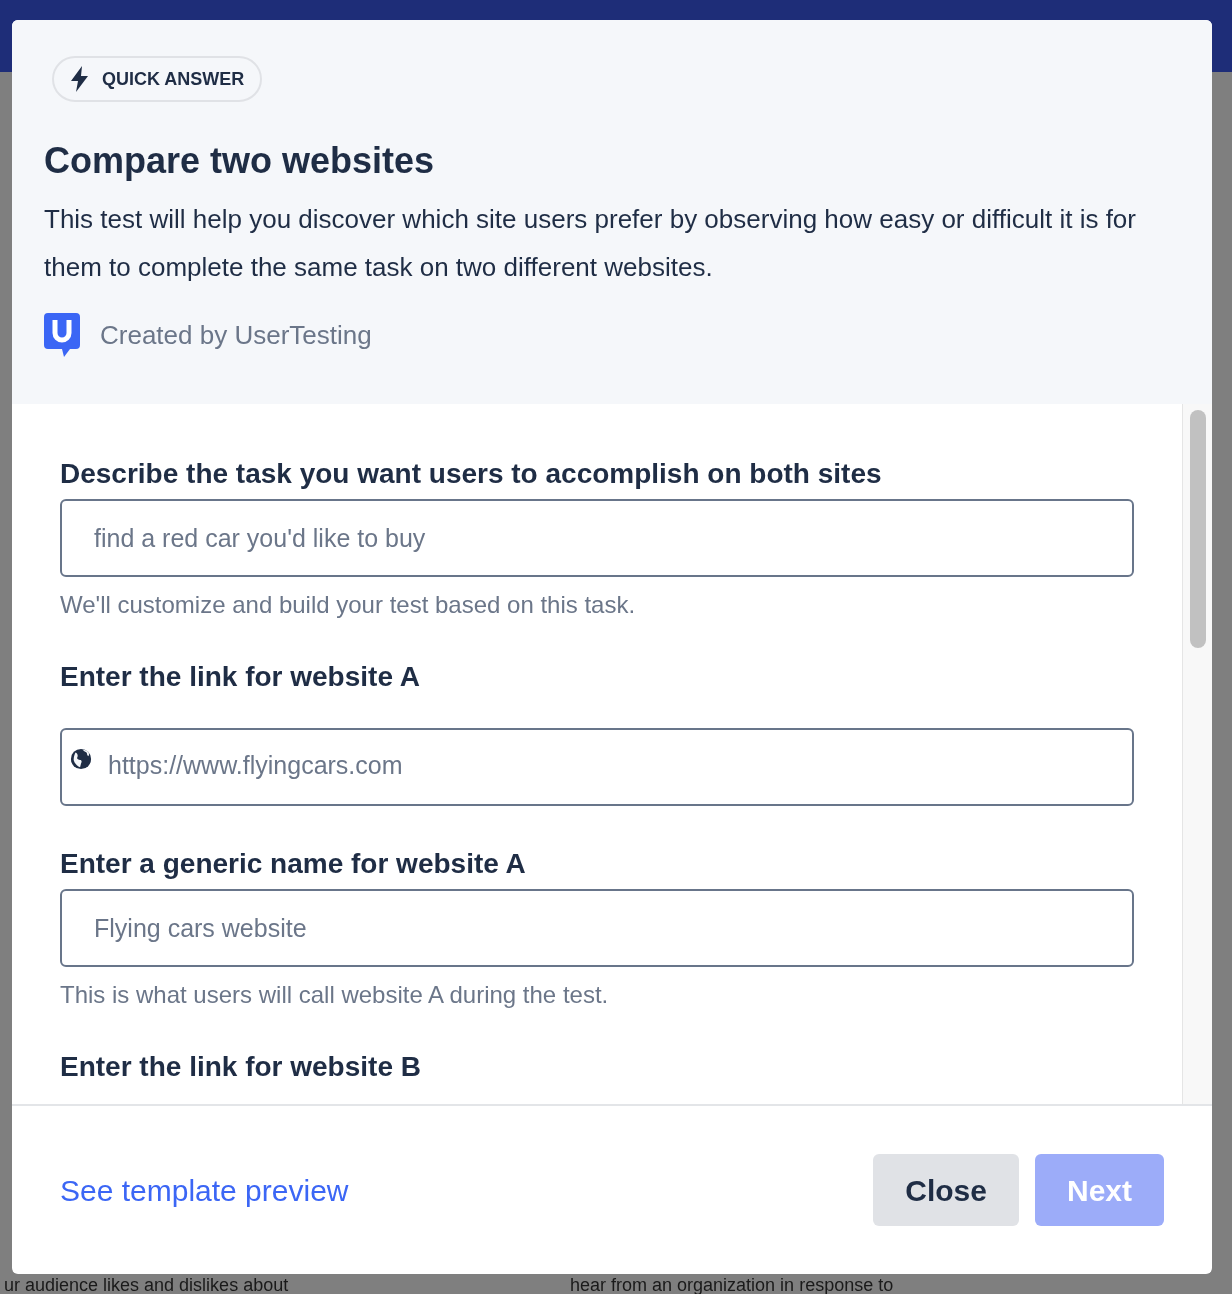 The image size is (1232, 1294). I want to click on lightning-icon, so click(80, 79).